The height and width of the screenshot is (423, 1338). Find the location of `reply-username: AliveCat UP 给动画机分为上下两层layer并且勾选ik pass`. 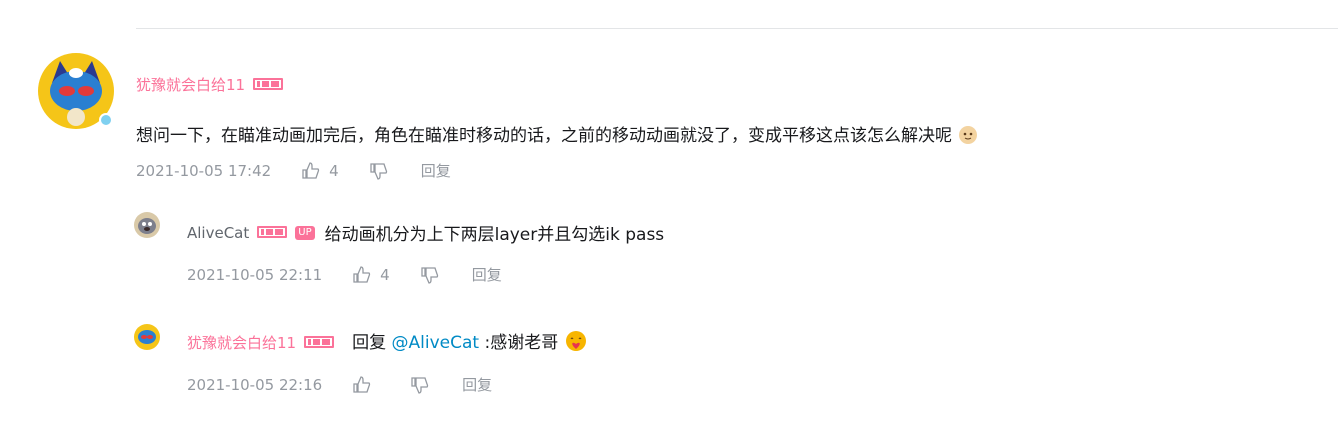

reply-username: AliveCat UP 给动画机分为上下两层layer并且勾选ik pass is located at coordinates (426, 233).